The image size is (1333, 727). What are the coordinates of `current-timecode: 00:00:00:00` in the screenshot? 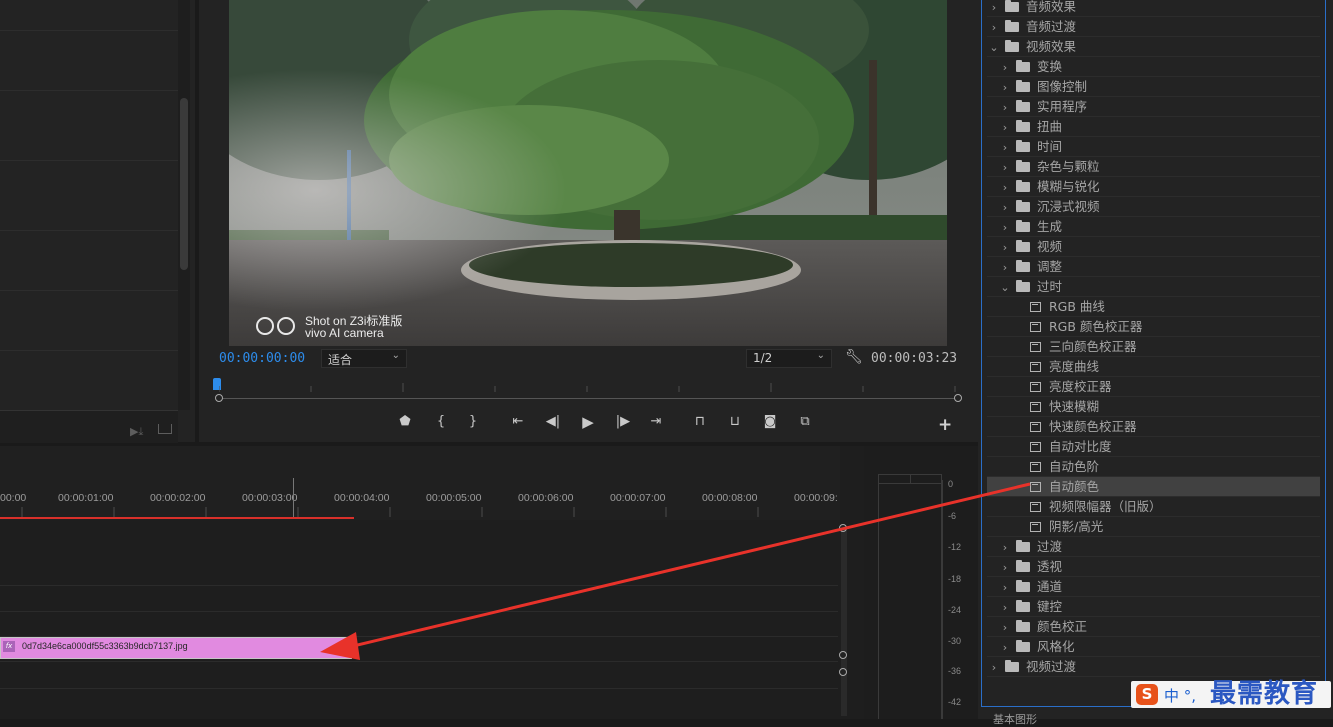 It's located at (262, 358).